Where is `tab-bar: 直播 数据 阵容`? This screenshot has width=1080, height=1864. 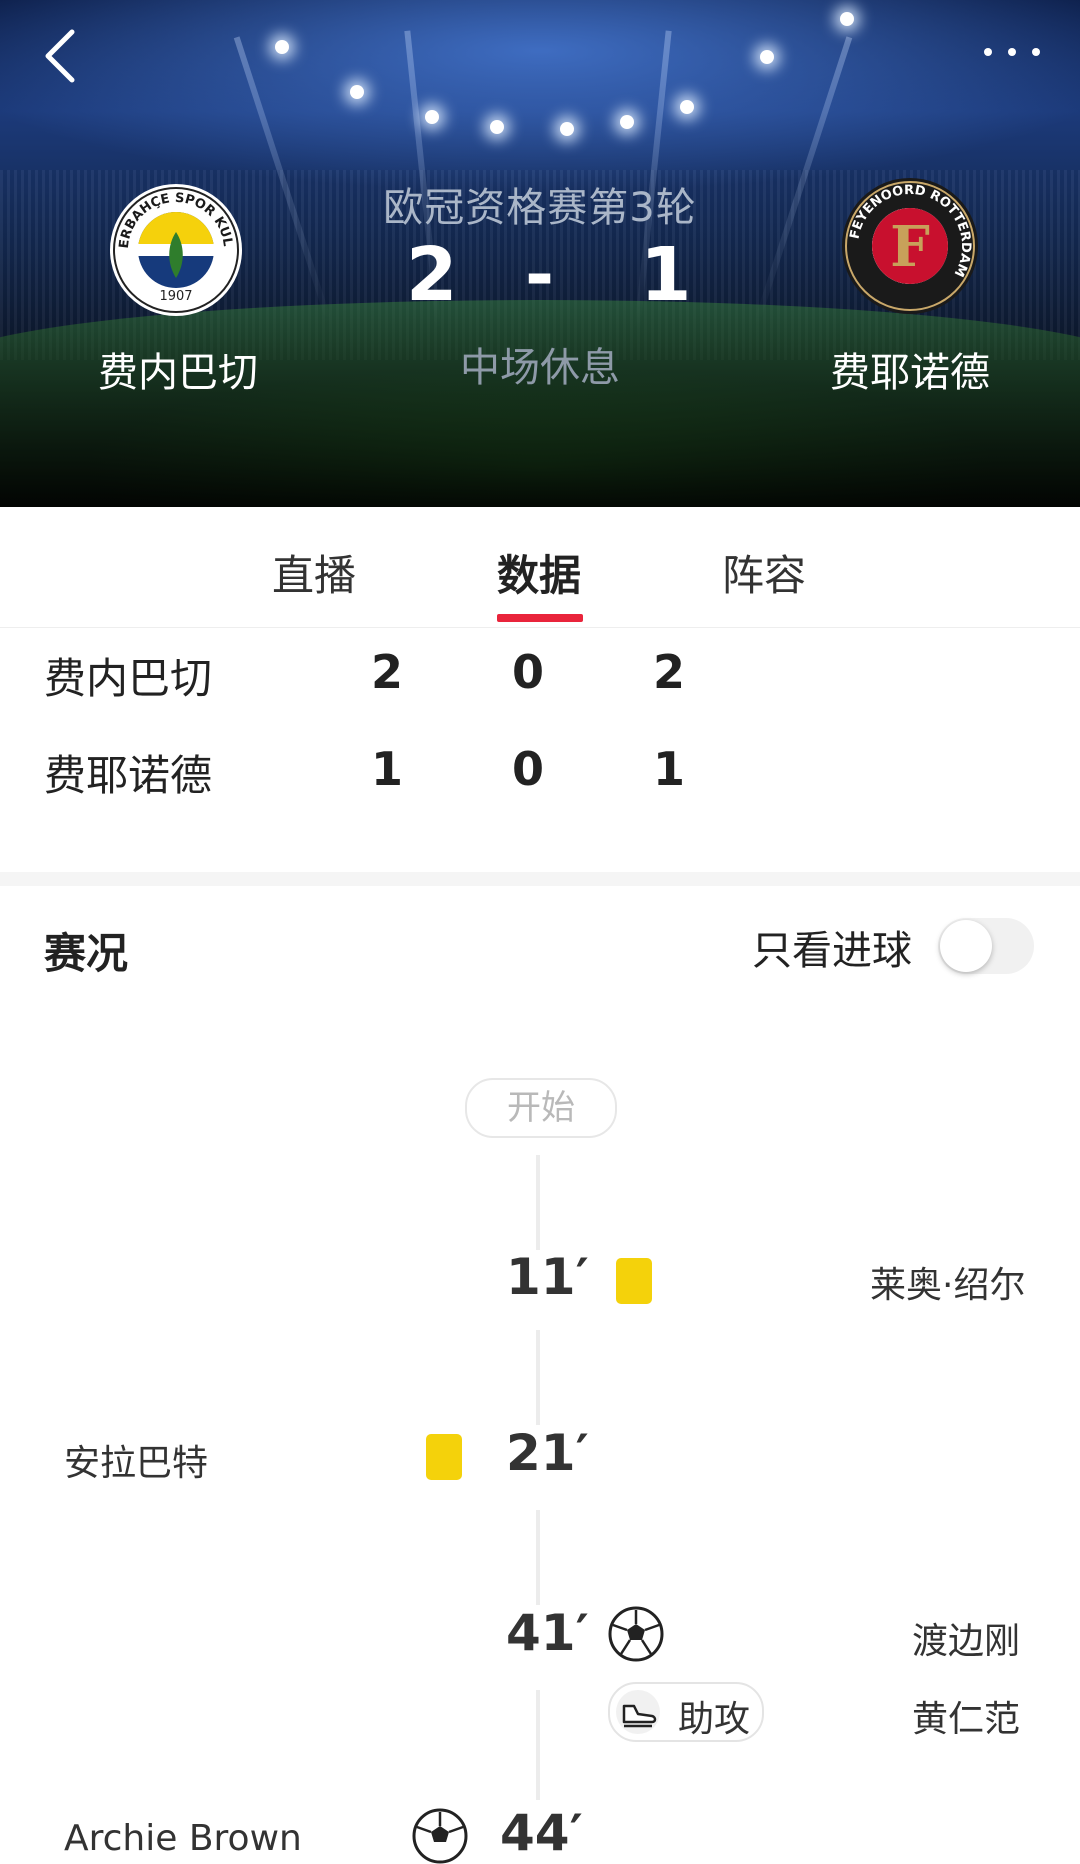
tab-bar: 直播 数据 阵容 is located at coordinates (540, 567).